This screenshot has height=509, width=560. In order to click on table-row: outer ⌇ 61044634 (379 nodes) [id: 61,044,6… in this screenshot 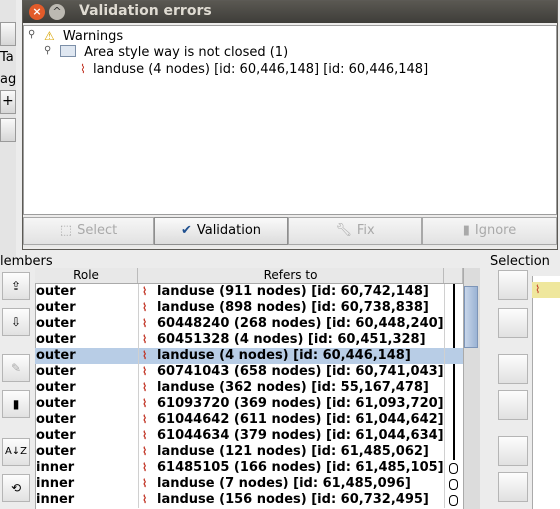, I will do `click(249, 436)`.